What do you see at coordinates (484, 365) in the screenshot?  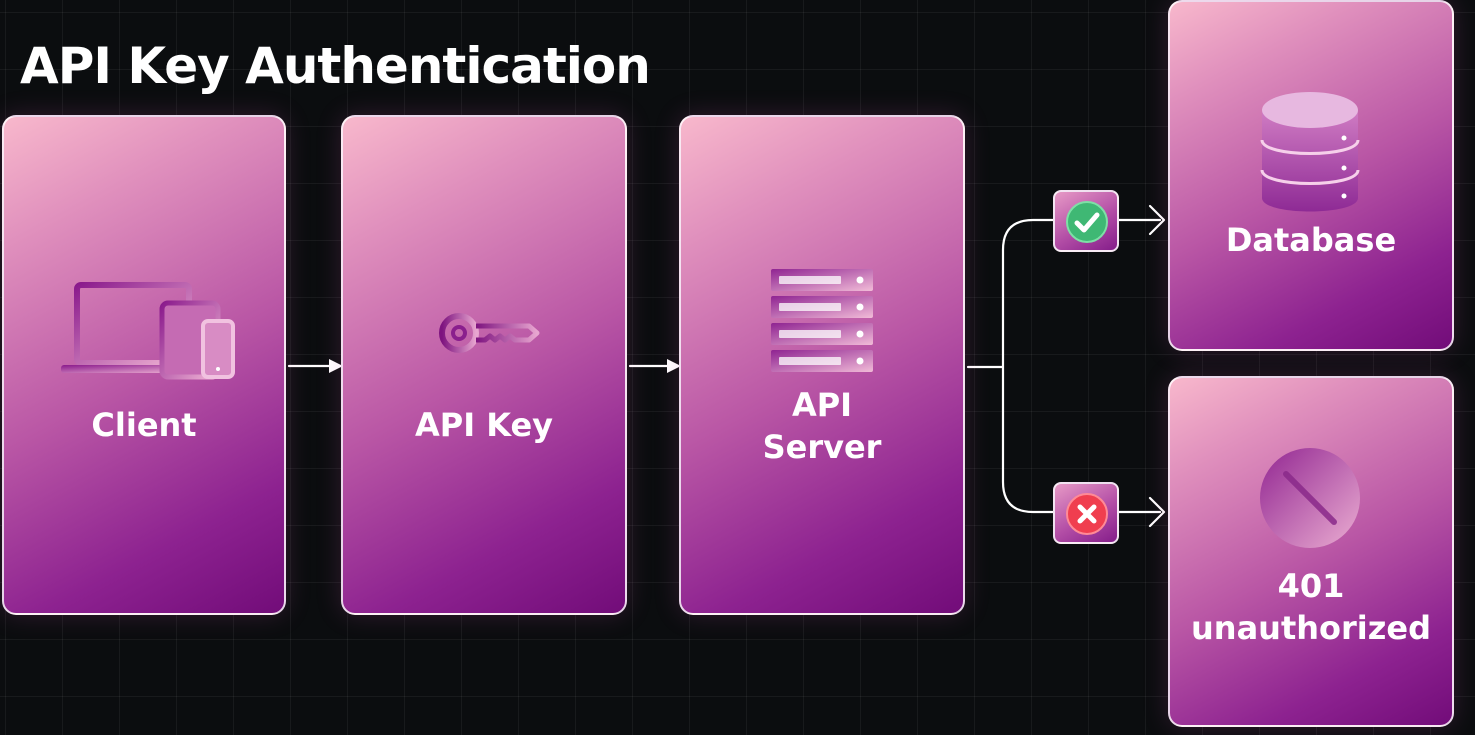 I see `api-key-card: API Key` at bounding box center [484, 365].